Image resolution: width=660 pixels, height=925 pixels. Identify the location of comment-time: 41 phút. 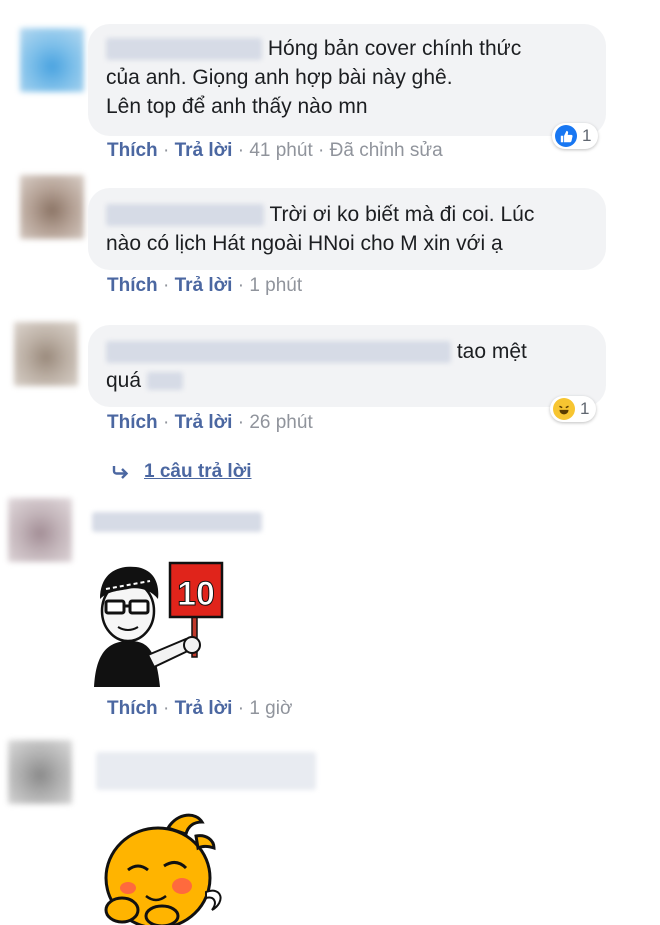
(280, 150).